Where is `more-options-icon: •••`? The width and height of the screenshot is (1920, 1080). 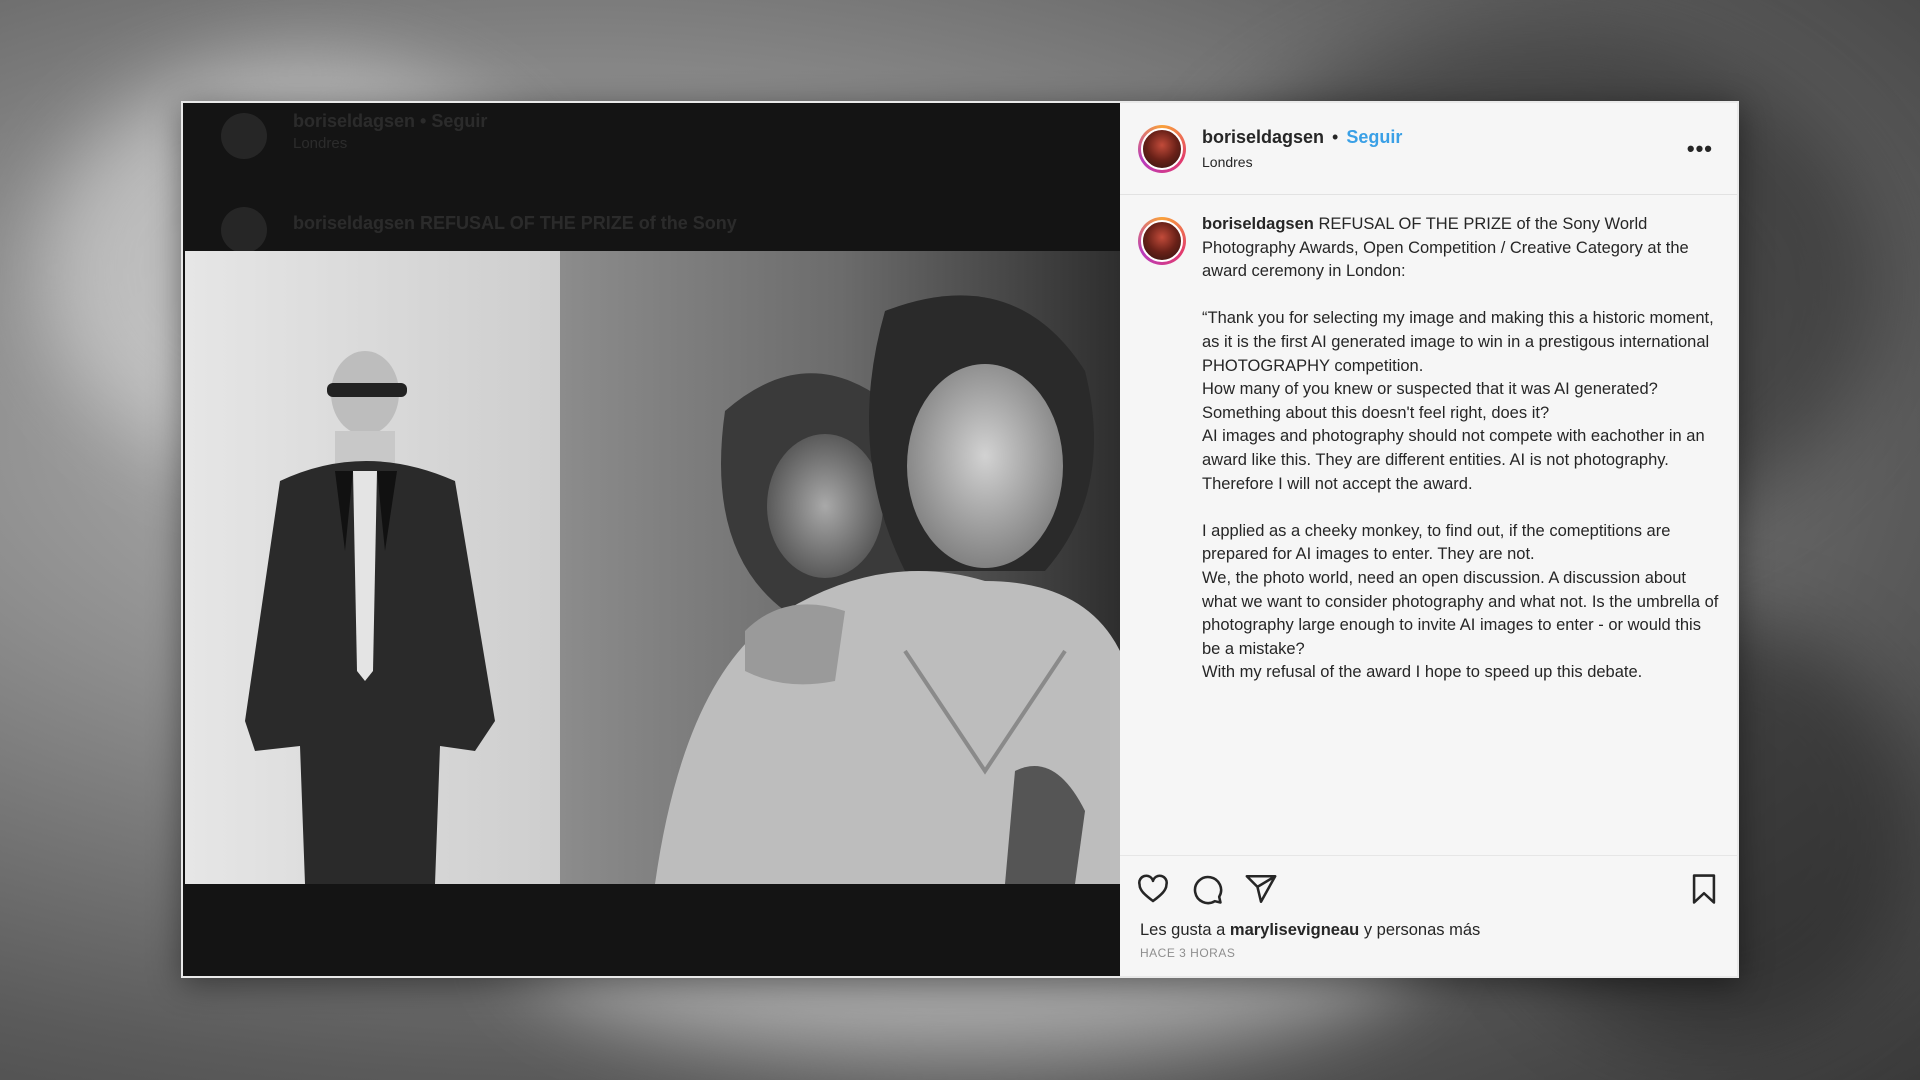
more-options-icon: ••• is located at coordinates (1700, 149).